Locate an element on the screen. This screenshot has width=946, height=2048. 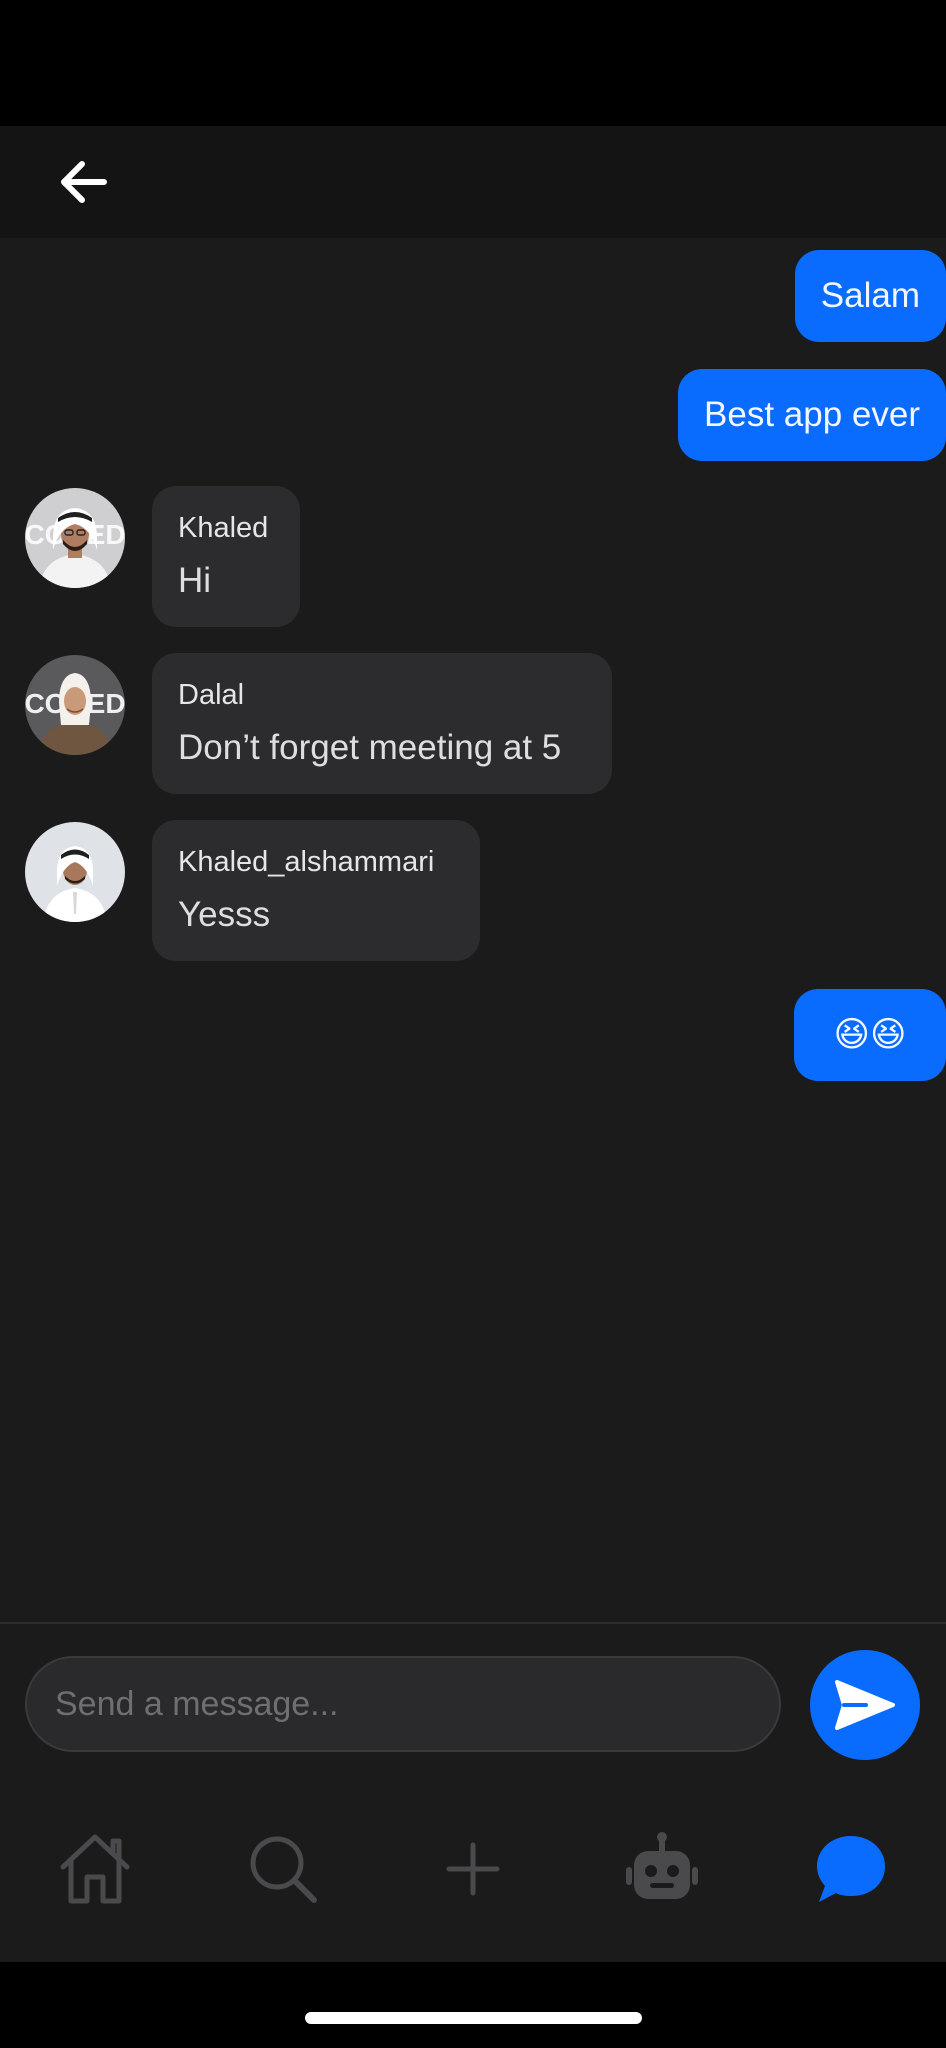
tab-bot is located at coordinates (662, 1869).